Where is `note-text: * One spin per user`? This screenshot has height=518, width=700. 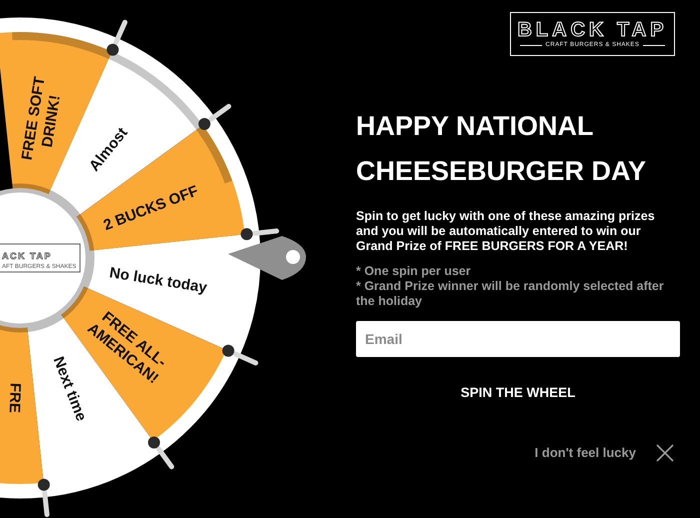 note-text: * One spin per user is located at coordinates (414, 271).